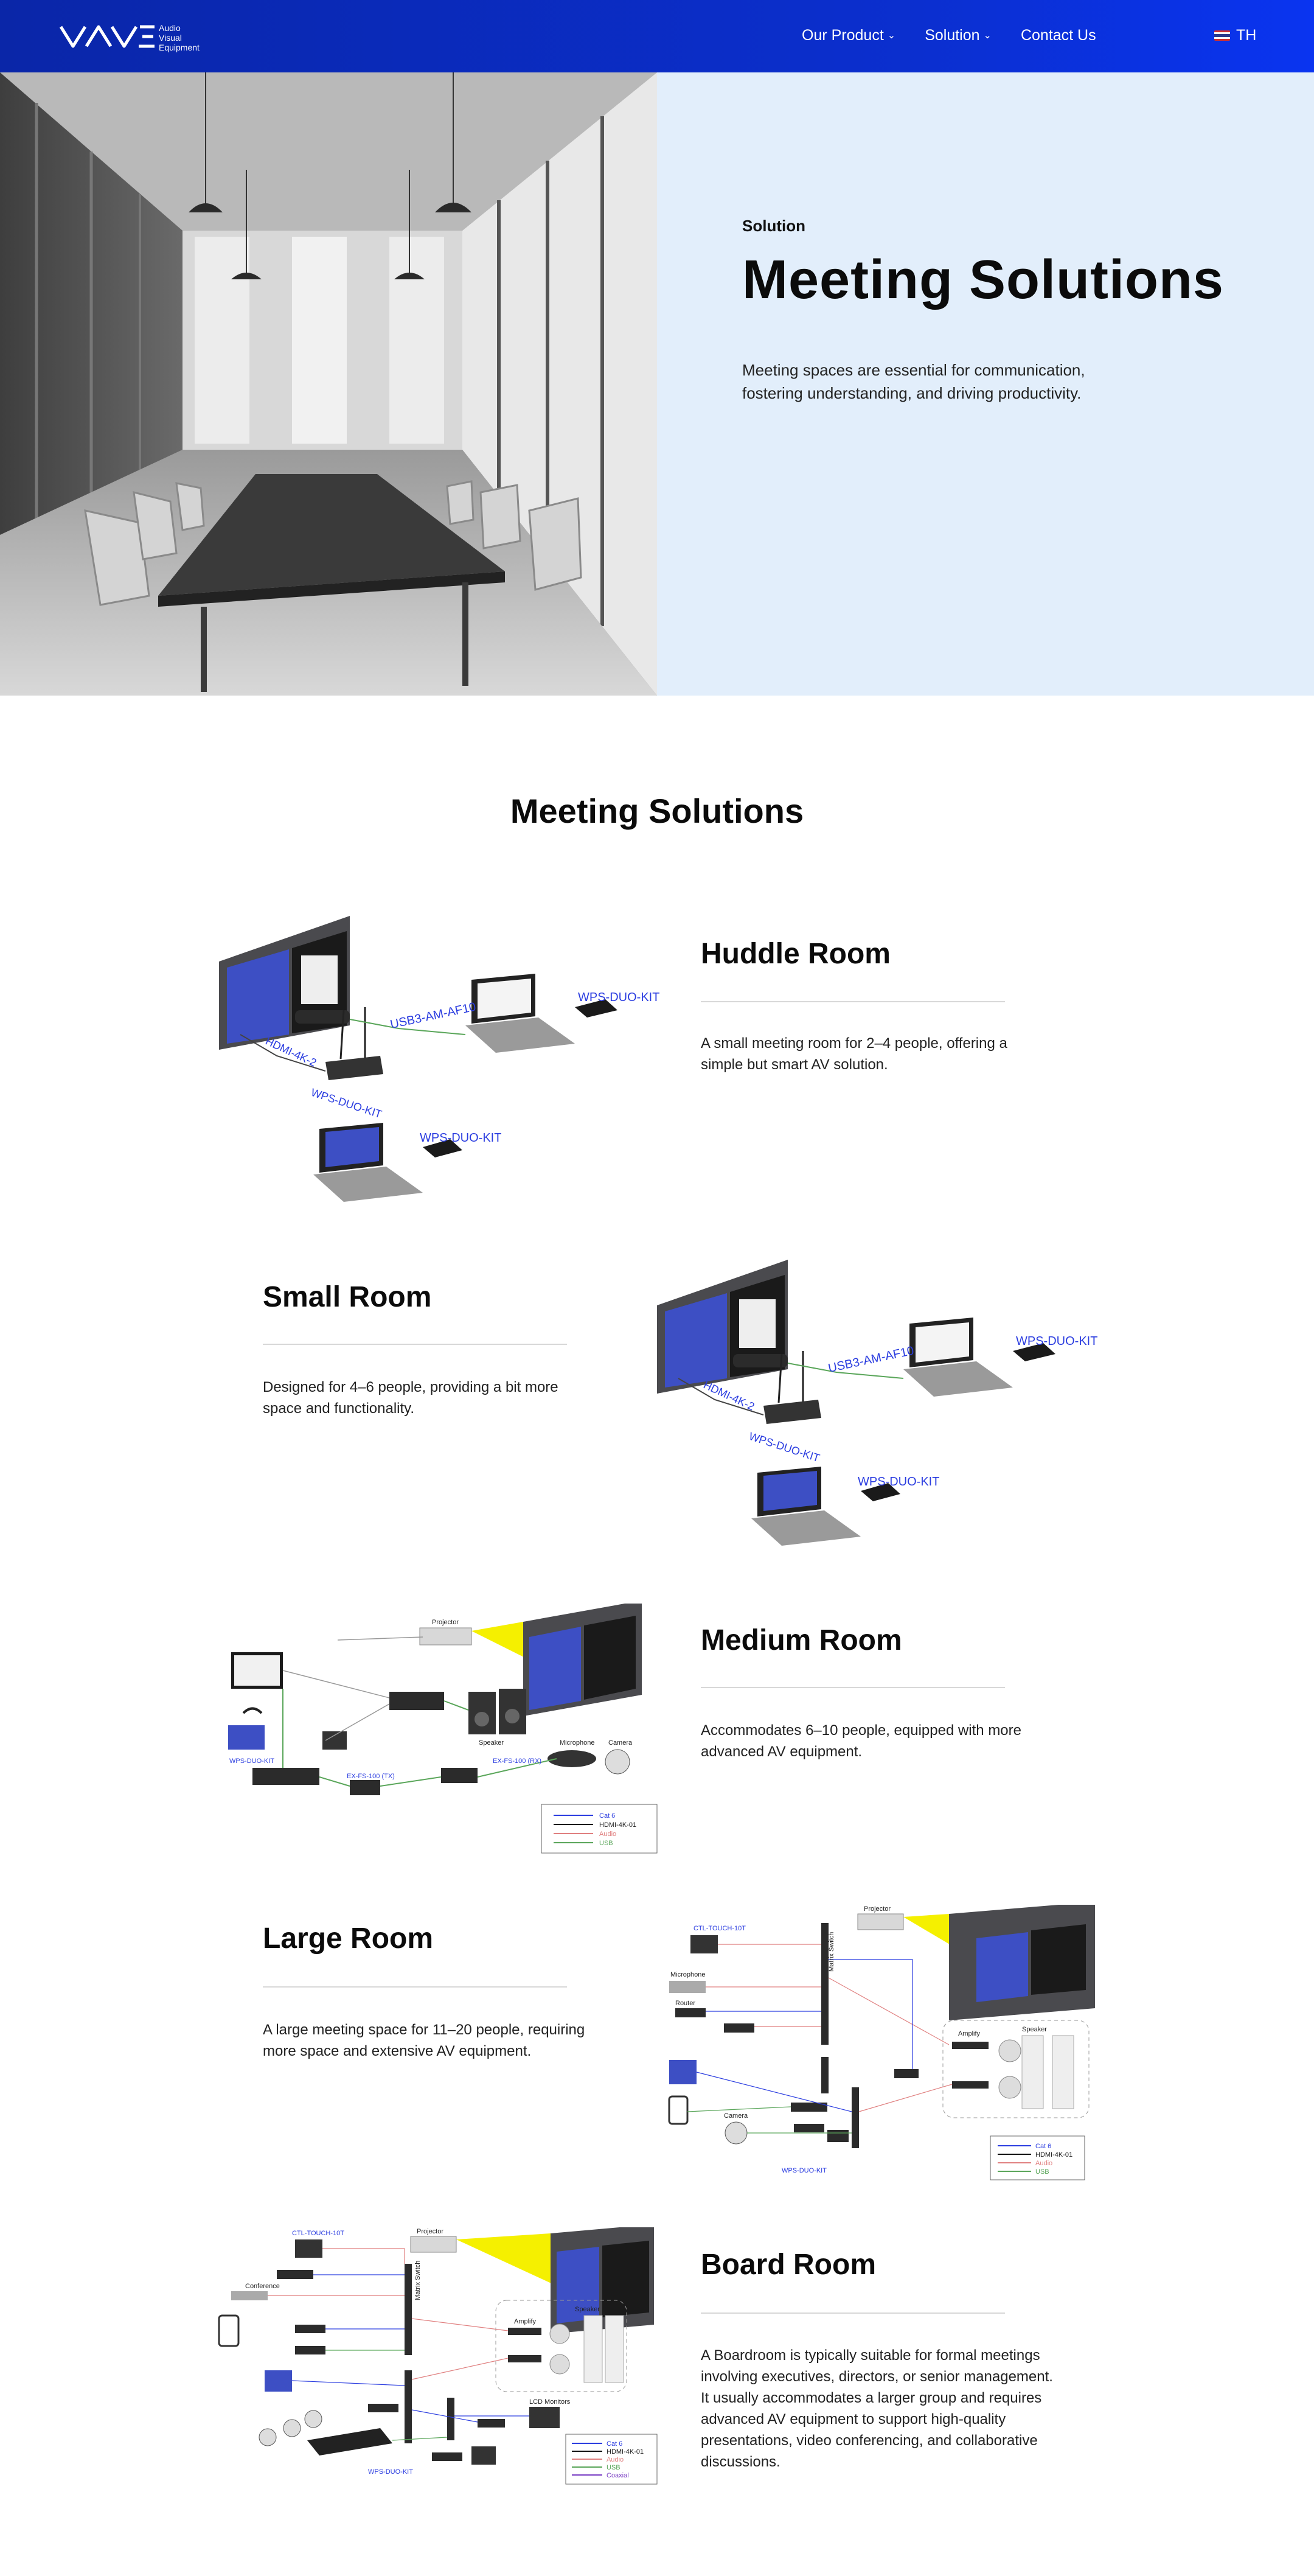 This screenshot has height=2576, width=1314. Describe the element at coordinates (952, 35) in the screenshot. I see `nav-solution-label: Solution` at that location.